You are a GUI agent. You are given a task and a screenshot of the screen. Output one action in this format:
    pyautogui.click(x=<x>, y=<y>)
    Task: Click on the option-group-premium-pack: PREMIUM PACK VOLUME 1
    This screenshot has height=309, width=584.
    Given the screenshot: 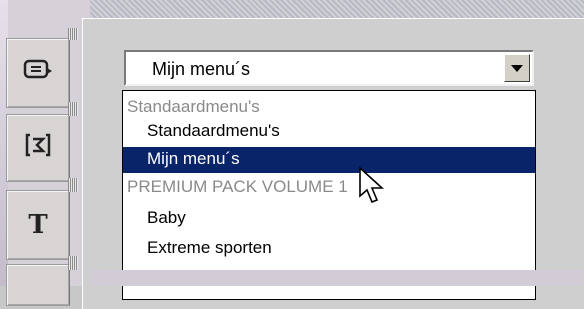 What is the action you would take?
    pyautogui.click(x=237, y=186)
    